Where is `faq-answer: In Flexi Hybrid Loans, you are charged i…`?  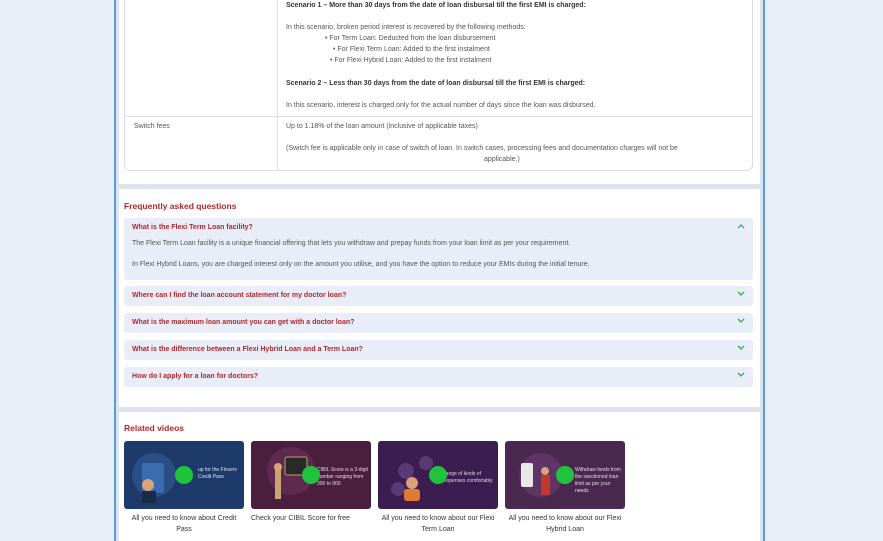 faq-answer: In Flexi Hybrid Loans, you are charged i… is located at coordinates (361, 264).